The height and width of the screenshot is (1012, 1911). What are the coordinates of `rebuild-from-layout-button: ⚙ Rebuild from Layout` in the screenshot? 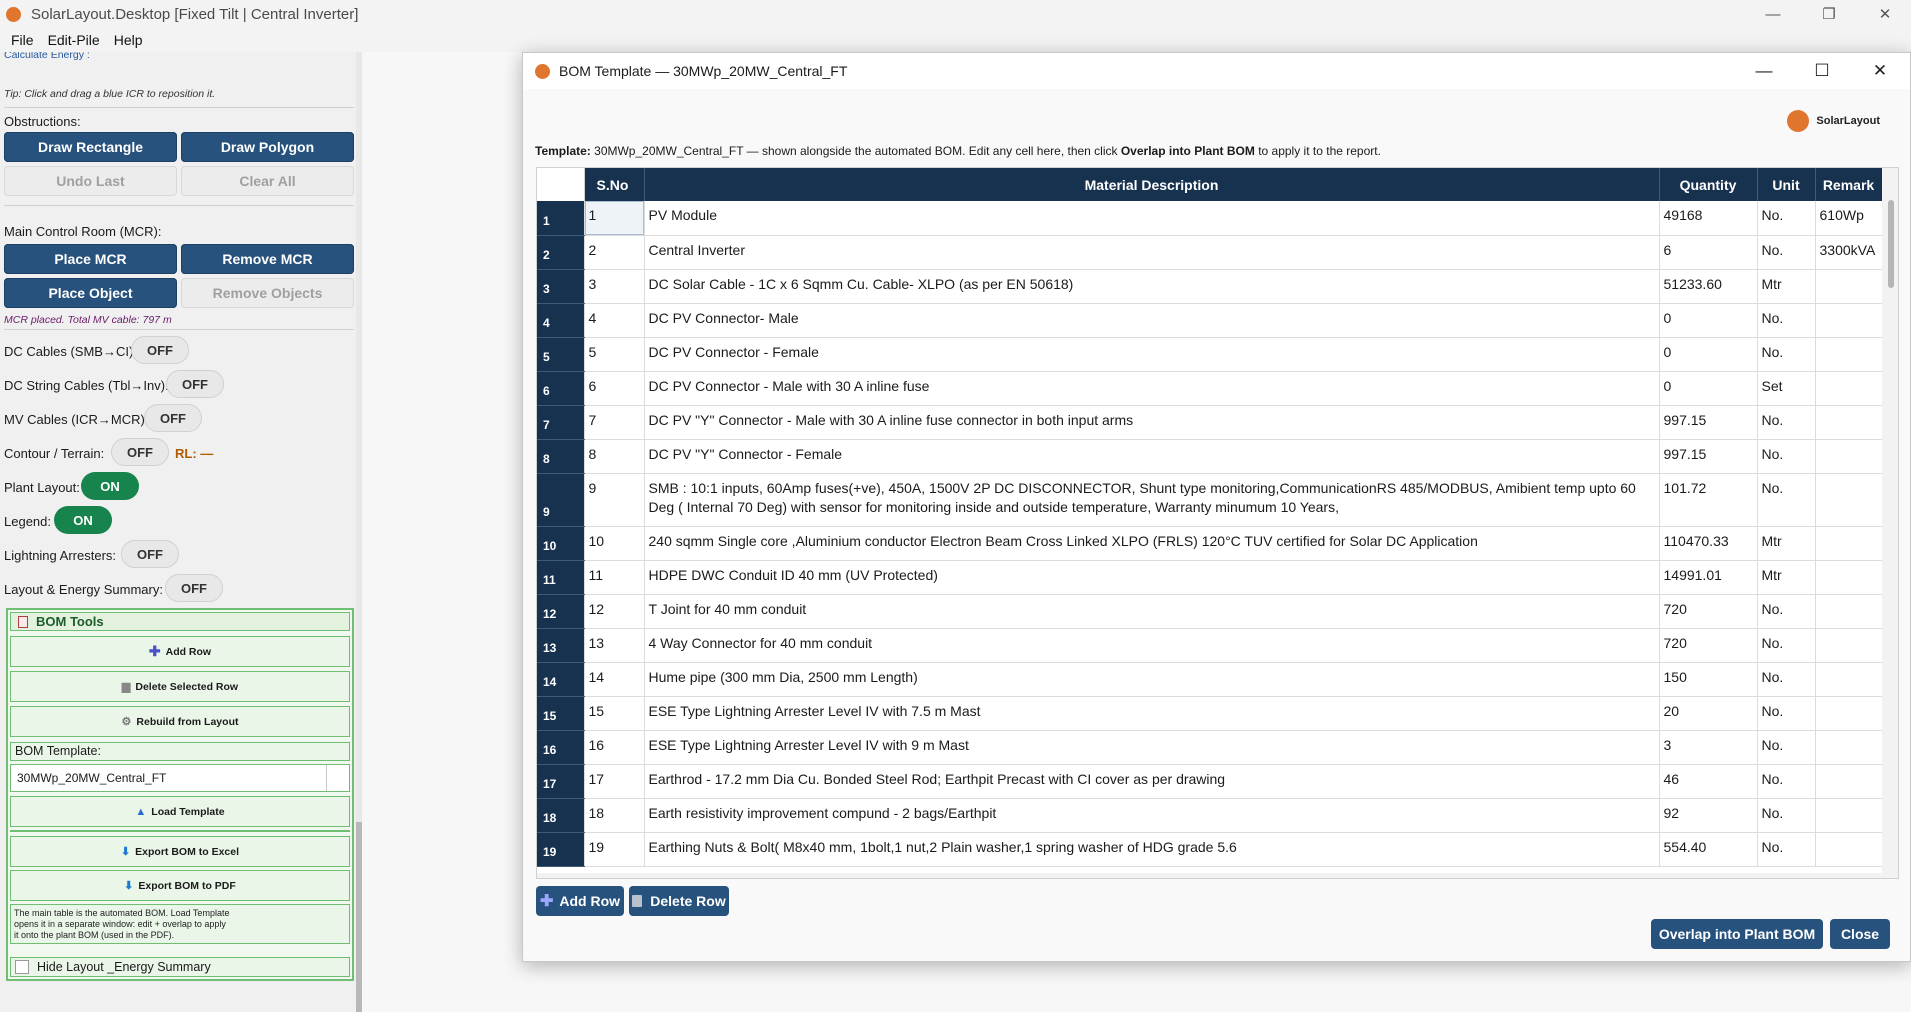 It's located at (180, 721).